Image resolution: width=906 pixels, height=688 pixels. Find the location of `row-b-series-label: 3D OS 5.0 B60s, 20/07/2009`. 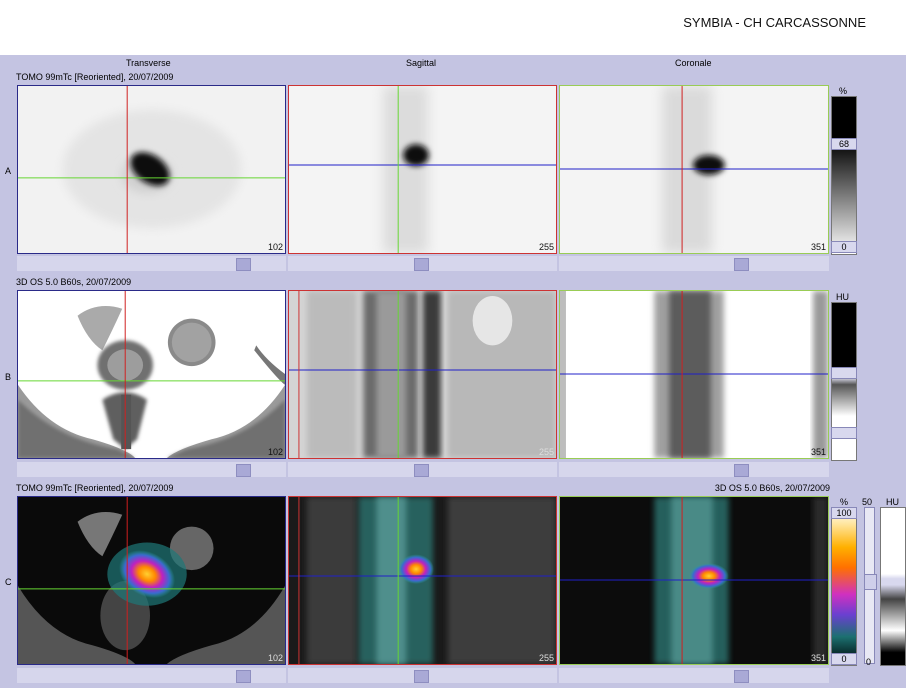

row-b-series-label: 3D OS 5.0 B60s, 20/07/2009 is located at coordinates (74, 282).